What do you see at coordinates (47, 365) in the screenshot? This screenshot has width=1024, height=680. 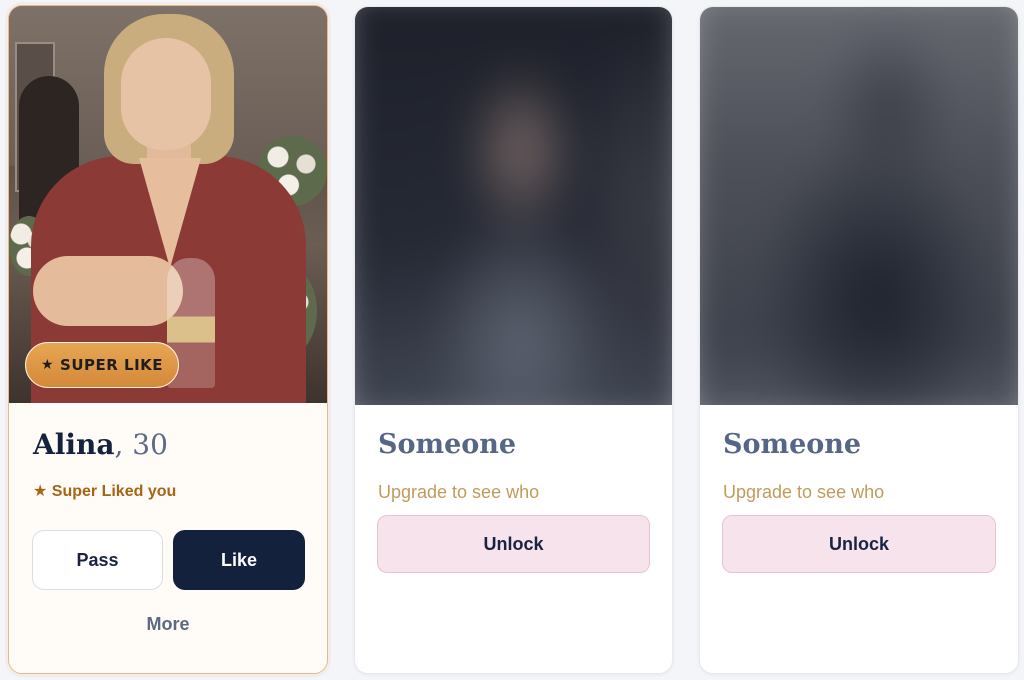 I see `star-icon: ★` at bounding box center [47, 365].